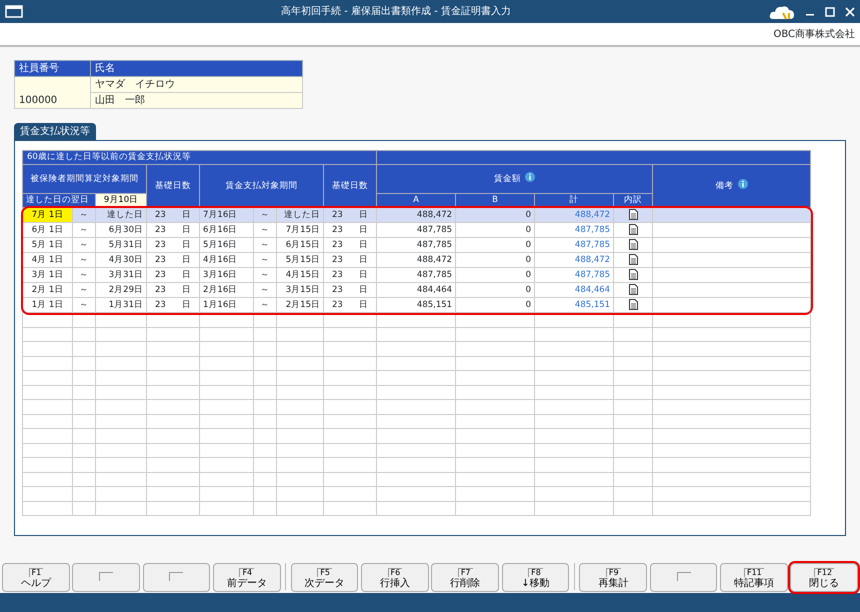  Describe the element at coordinates (416, 260) in the screenshot. I see `table-row: 4月 1日 ～ 4月30日 23 日 4月16日 ～ 5月15日 23 日 488,472 0 488,472` at that location.